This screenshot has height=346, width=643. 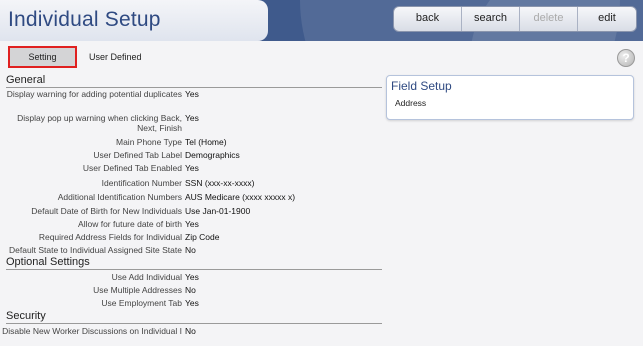 What do you see at coordinates (194, 263) in the screenshot?
I see `section-heading-optional: Optional Settings` at bounding box center [194, 263].